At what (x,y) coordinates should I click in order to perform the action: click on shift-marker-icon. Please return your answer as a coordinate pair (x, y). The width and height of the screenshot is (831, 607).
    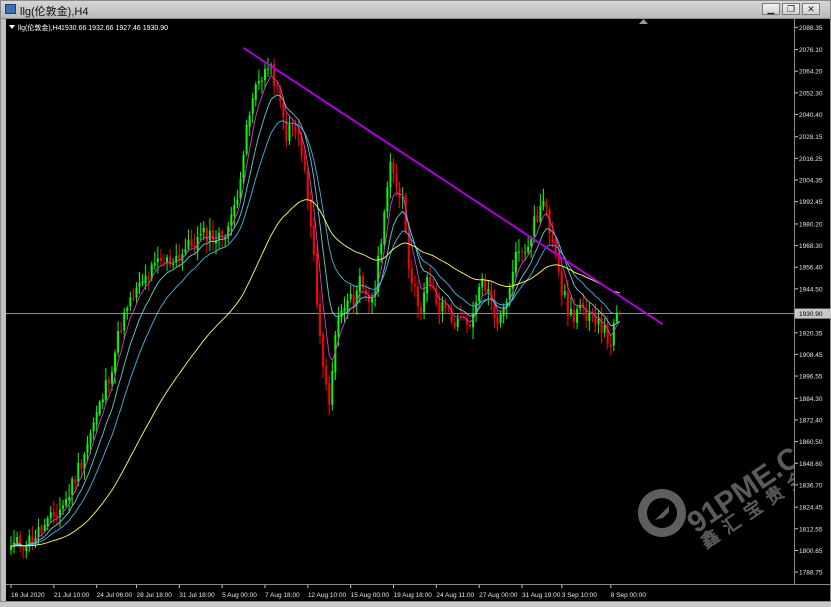
    Looking at the image, I should click on (643, 21).